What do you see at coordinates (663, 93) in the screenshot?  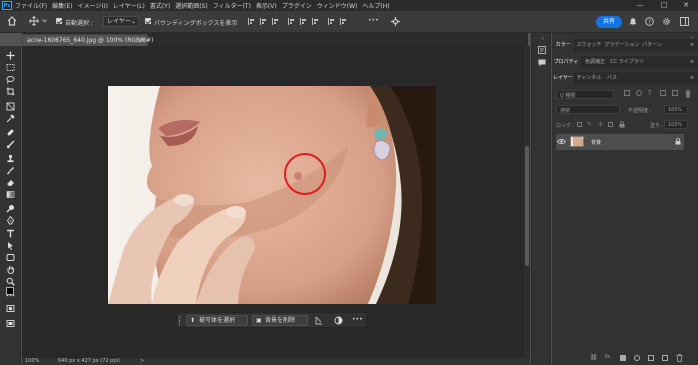 I see `filter-shape-icon` at bounding box center [663, 93].